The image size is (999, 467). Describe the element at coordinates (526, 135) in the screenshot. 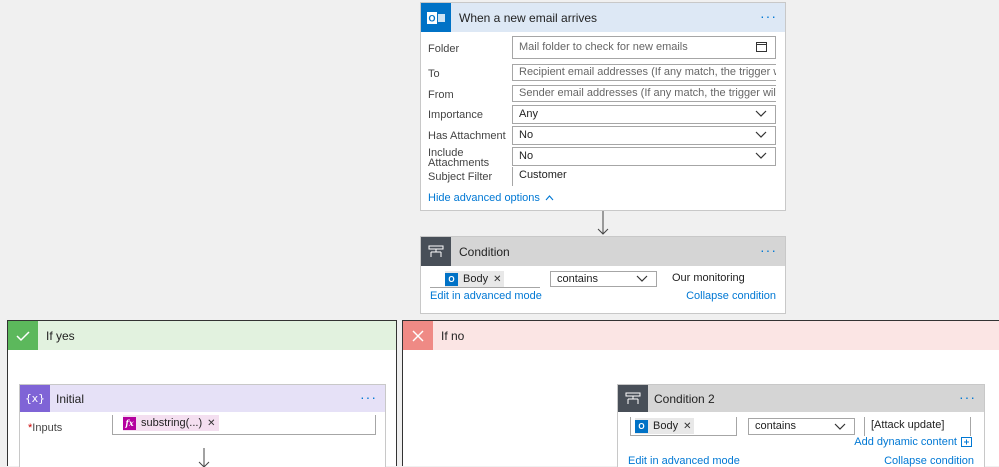

I see `has-attachment-value: No` at that location.